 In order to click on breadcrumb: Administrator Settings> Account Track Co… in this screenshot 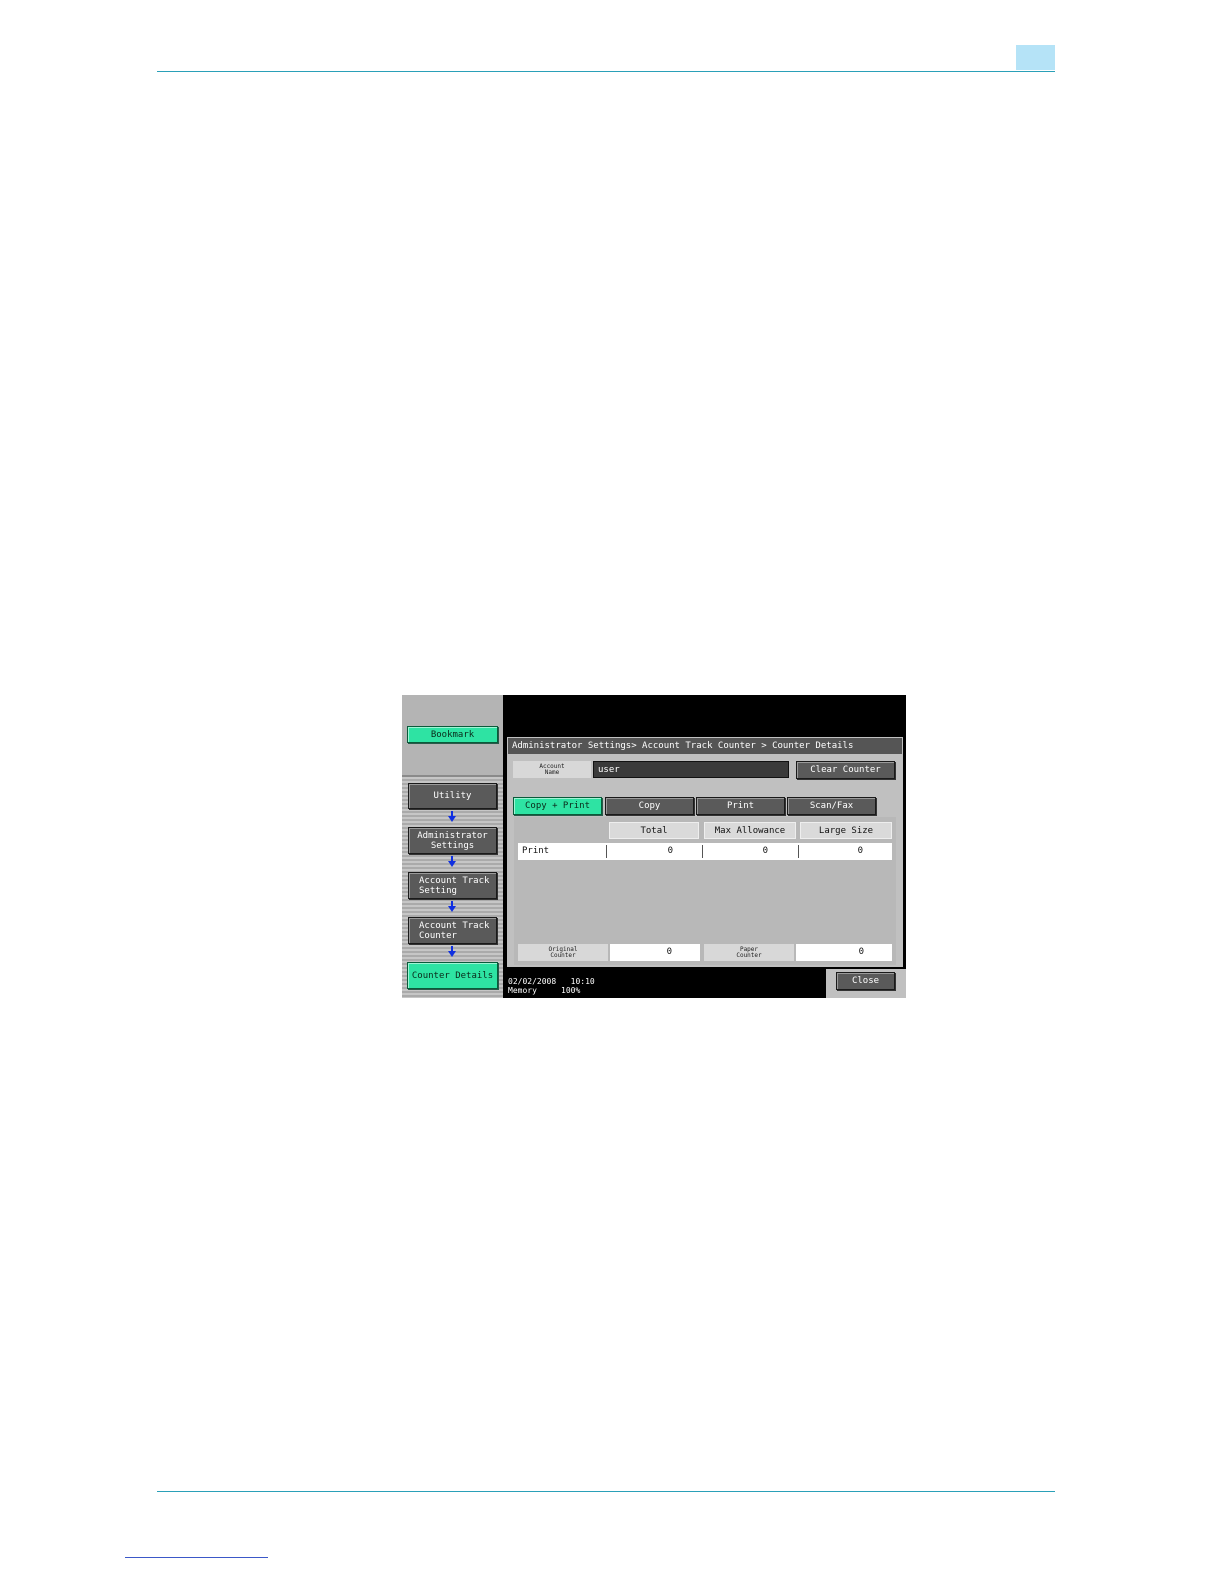, I will do `click(705, 746)`.